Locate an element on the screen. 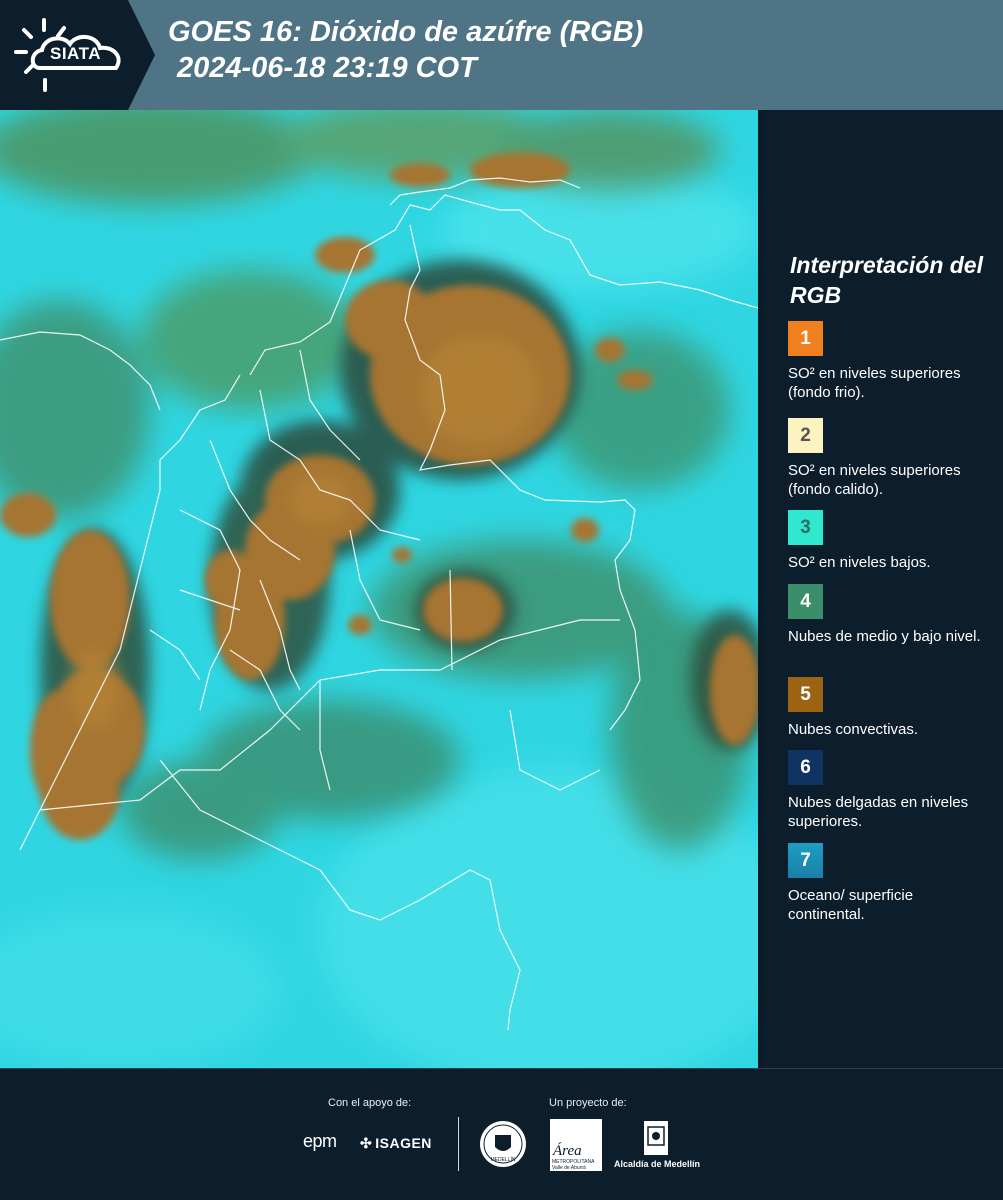  siata-logo: SIATA is located at coordinates (77, 55).